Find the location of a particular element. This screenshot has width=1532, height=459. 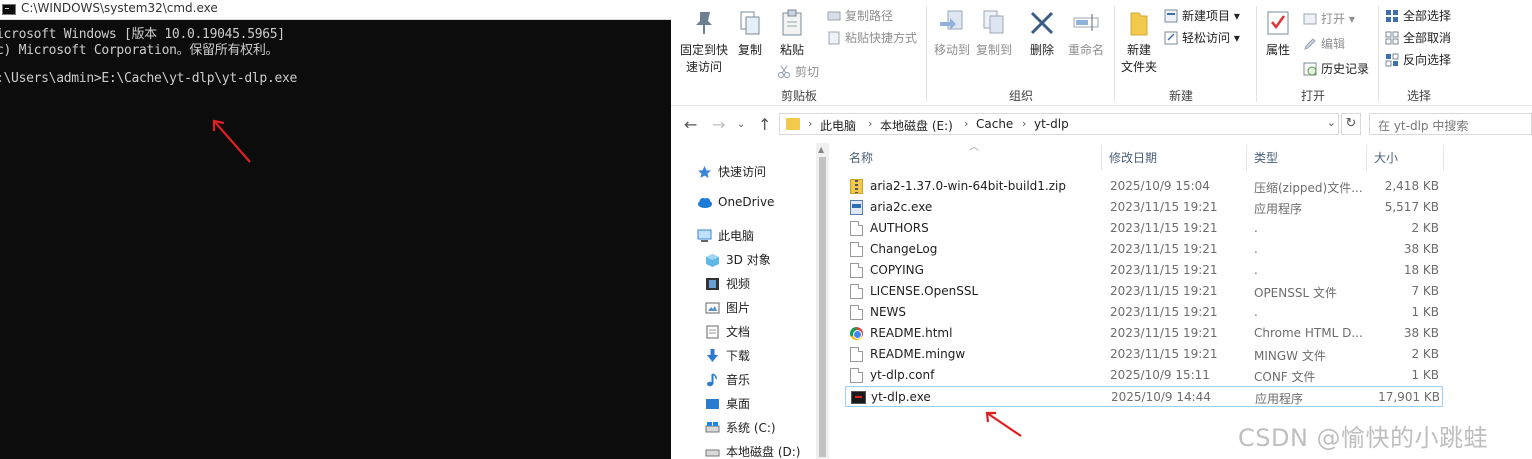

cut-button: 剪切 is located at coordinates (798, 71).